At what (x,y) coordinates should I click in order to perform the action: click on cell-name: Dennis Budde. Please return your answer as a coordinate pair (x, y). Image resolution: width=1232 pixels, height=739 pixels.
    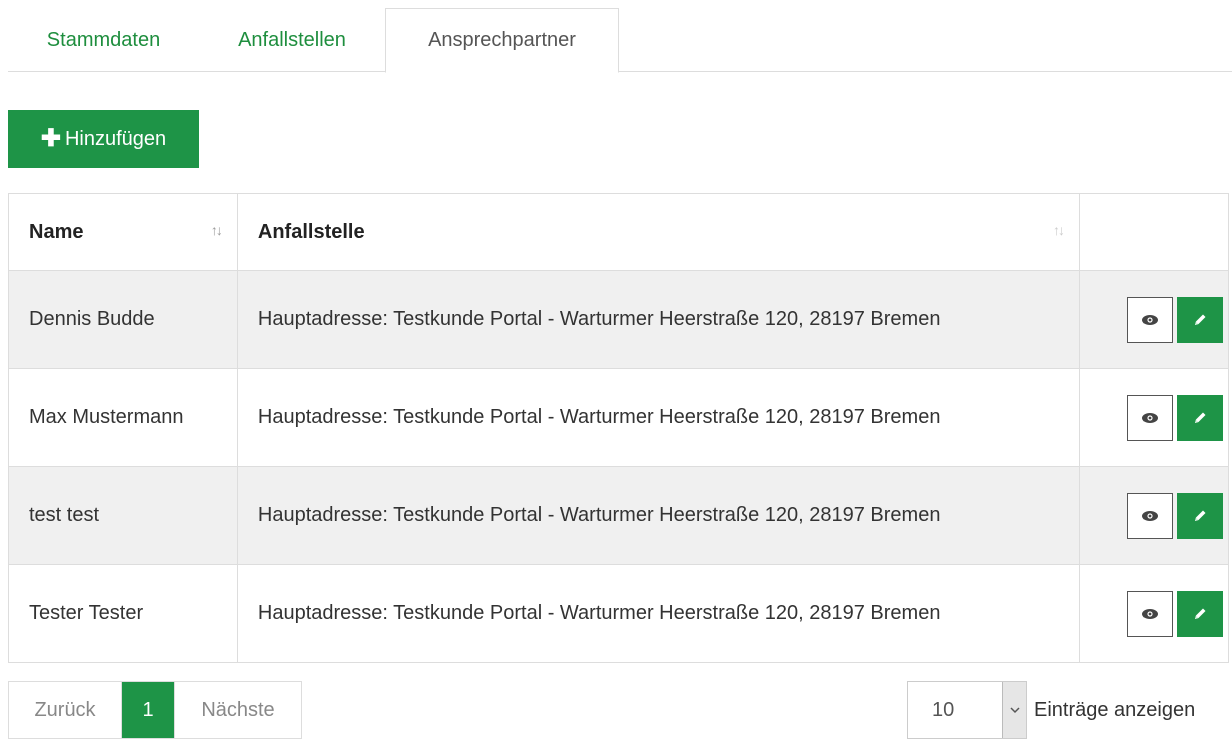
    Looking at the image, I should click on (123, 319).